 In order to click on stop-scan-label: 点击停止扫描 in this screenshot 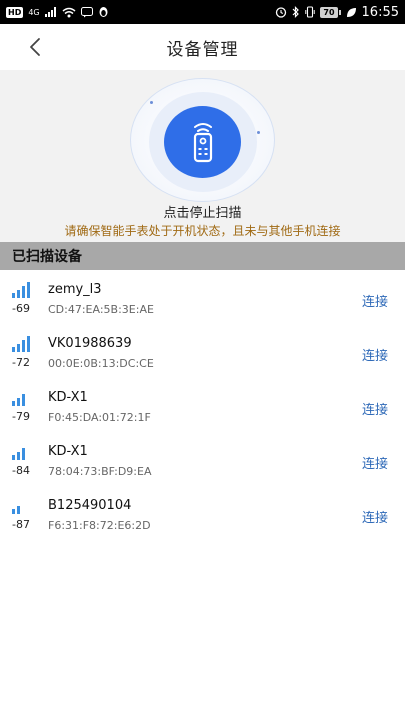, I will do `click(202, 211)`.